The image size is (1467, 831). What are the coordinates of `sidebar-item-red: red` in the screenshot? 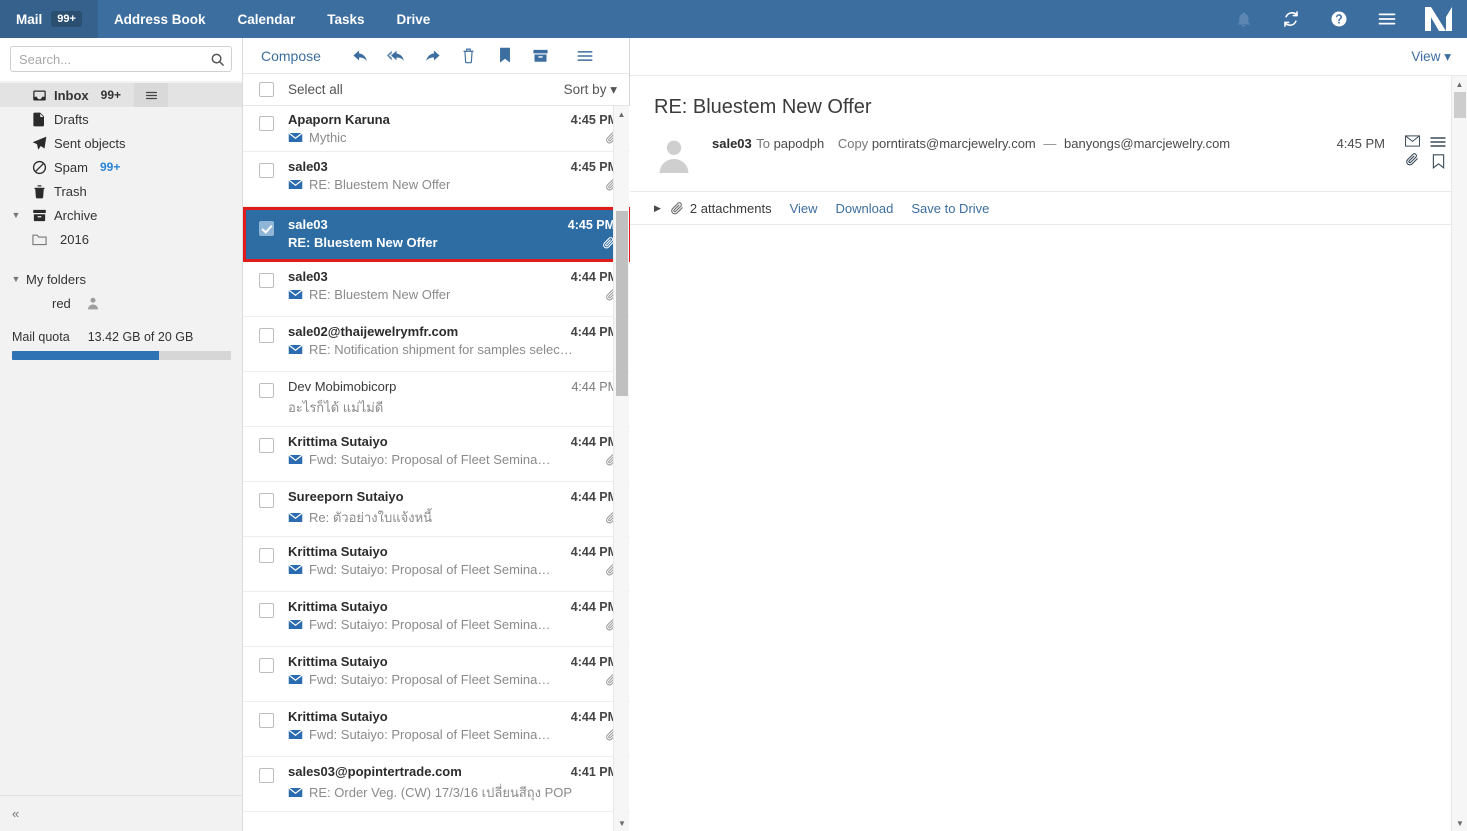 It's located at (121, 303).